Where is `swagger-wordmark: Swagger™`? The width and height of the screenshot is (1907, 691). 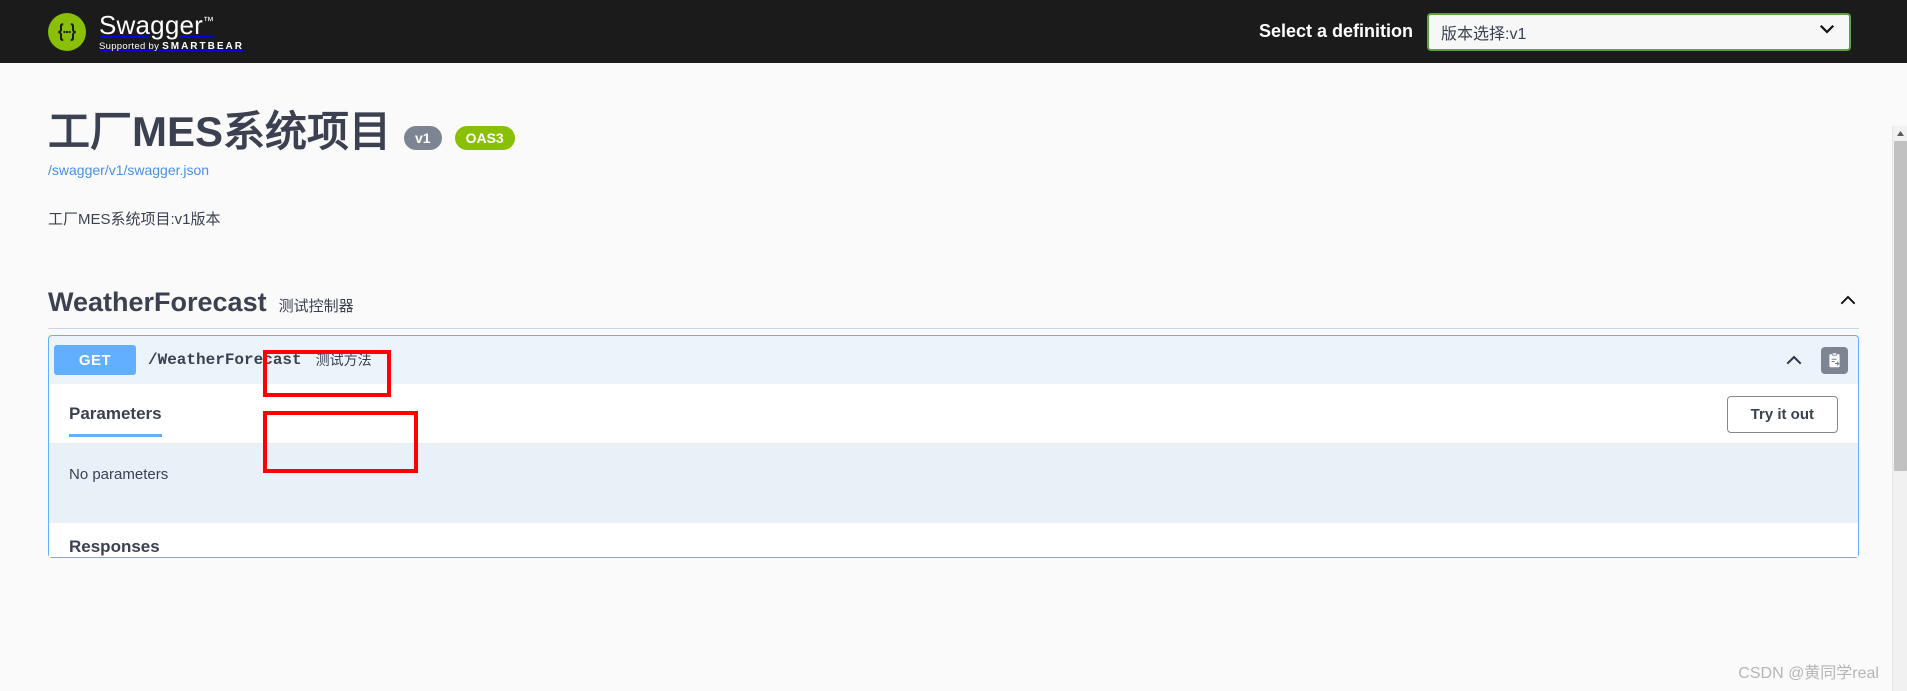
swagger-wordmark: Swagger™ is located at coordinates (157, 24).